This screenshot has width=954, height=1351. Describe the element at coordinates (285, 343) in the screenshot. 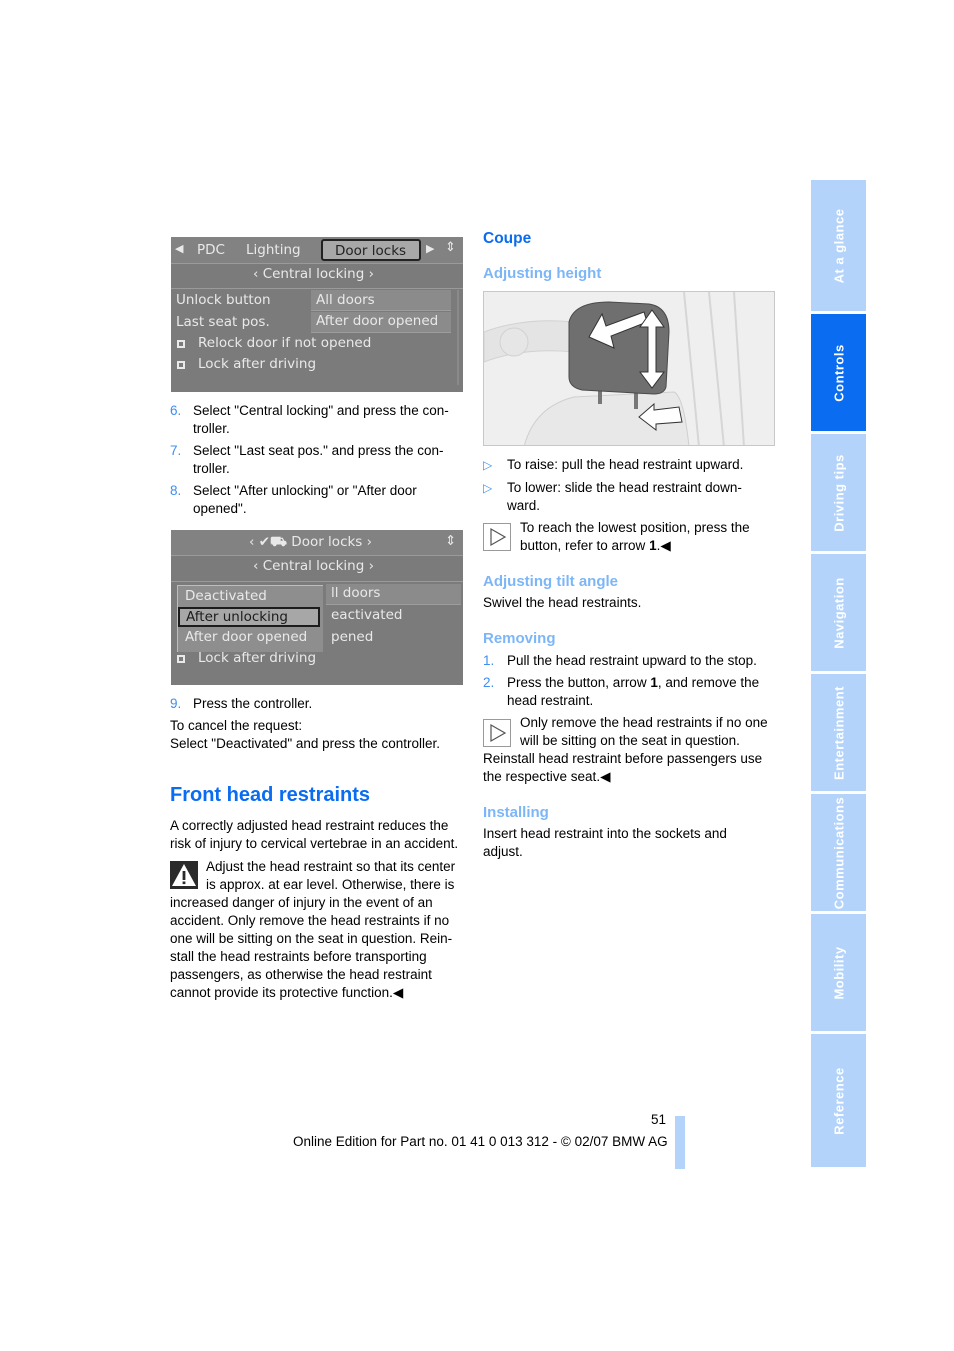

I see `checkbox-label: Relock door if not opened` at that location.